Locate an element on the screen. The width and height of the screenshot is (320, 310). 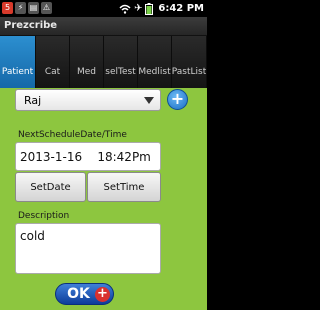
tab-seltest: selTest is located at coordinates (121, 62).